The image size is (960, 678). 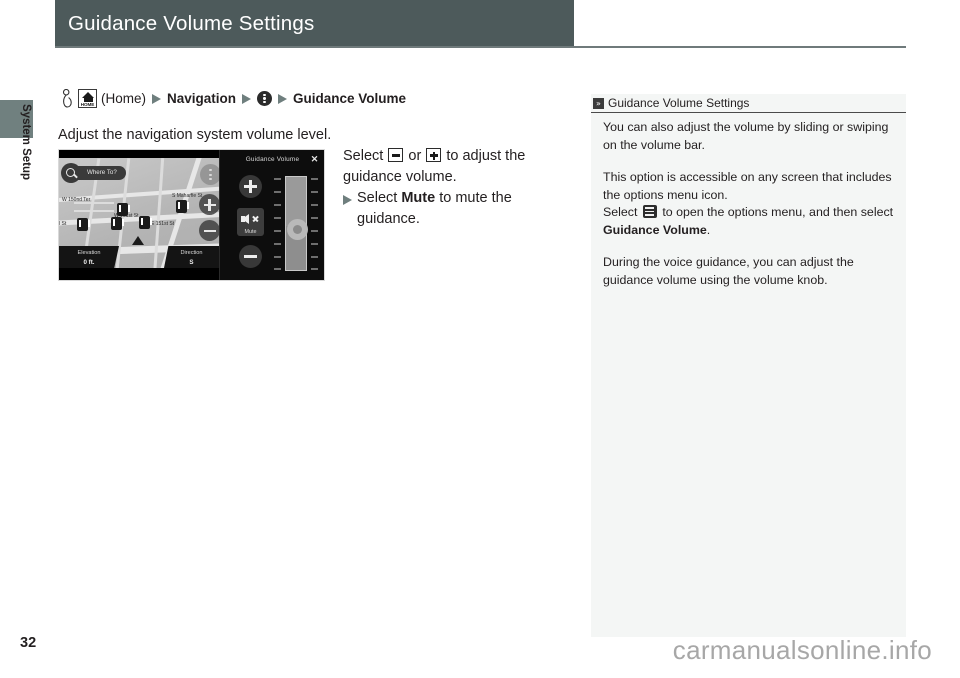 I want to click on volume-slider-track, so click(x=296, y=223).